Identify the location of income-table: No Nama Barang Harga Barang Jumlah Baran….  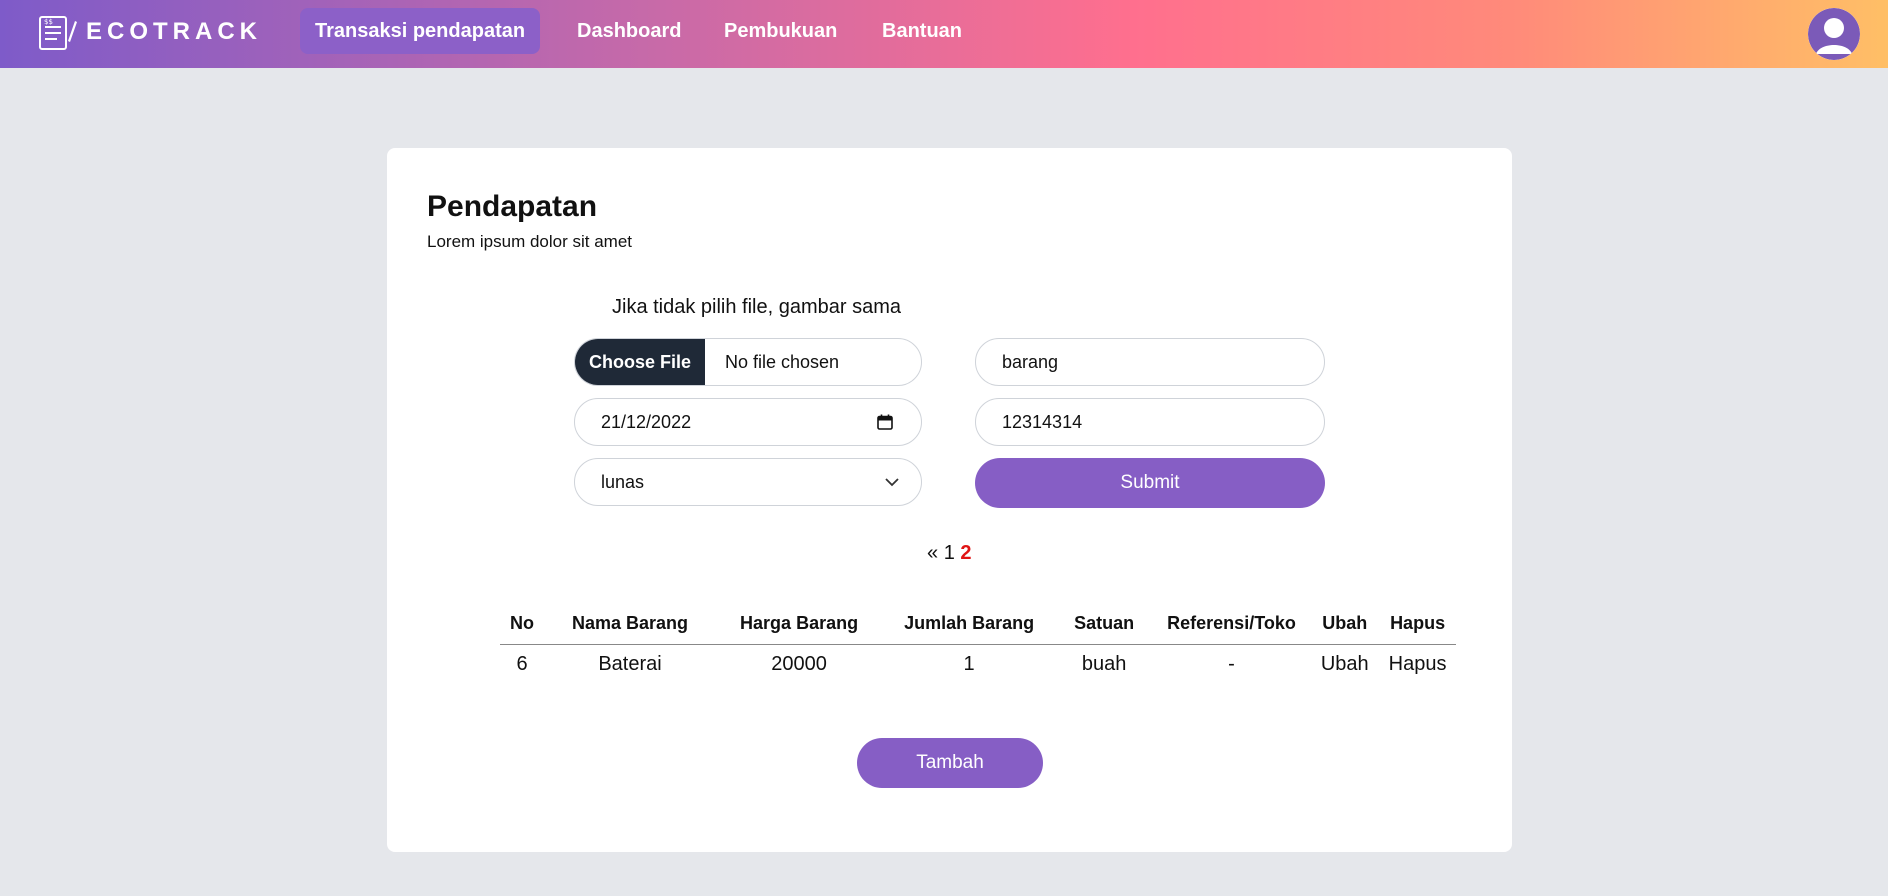
(978, 644).